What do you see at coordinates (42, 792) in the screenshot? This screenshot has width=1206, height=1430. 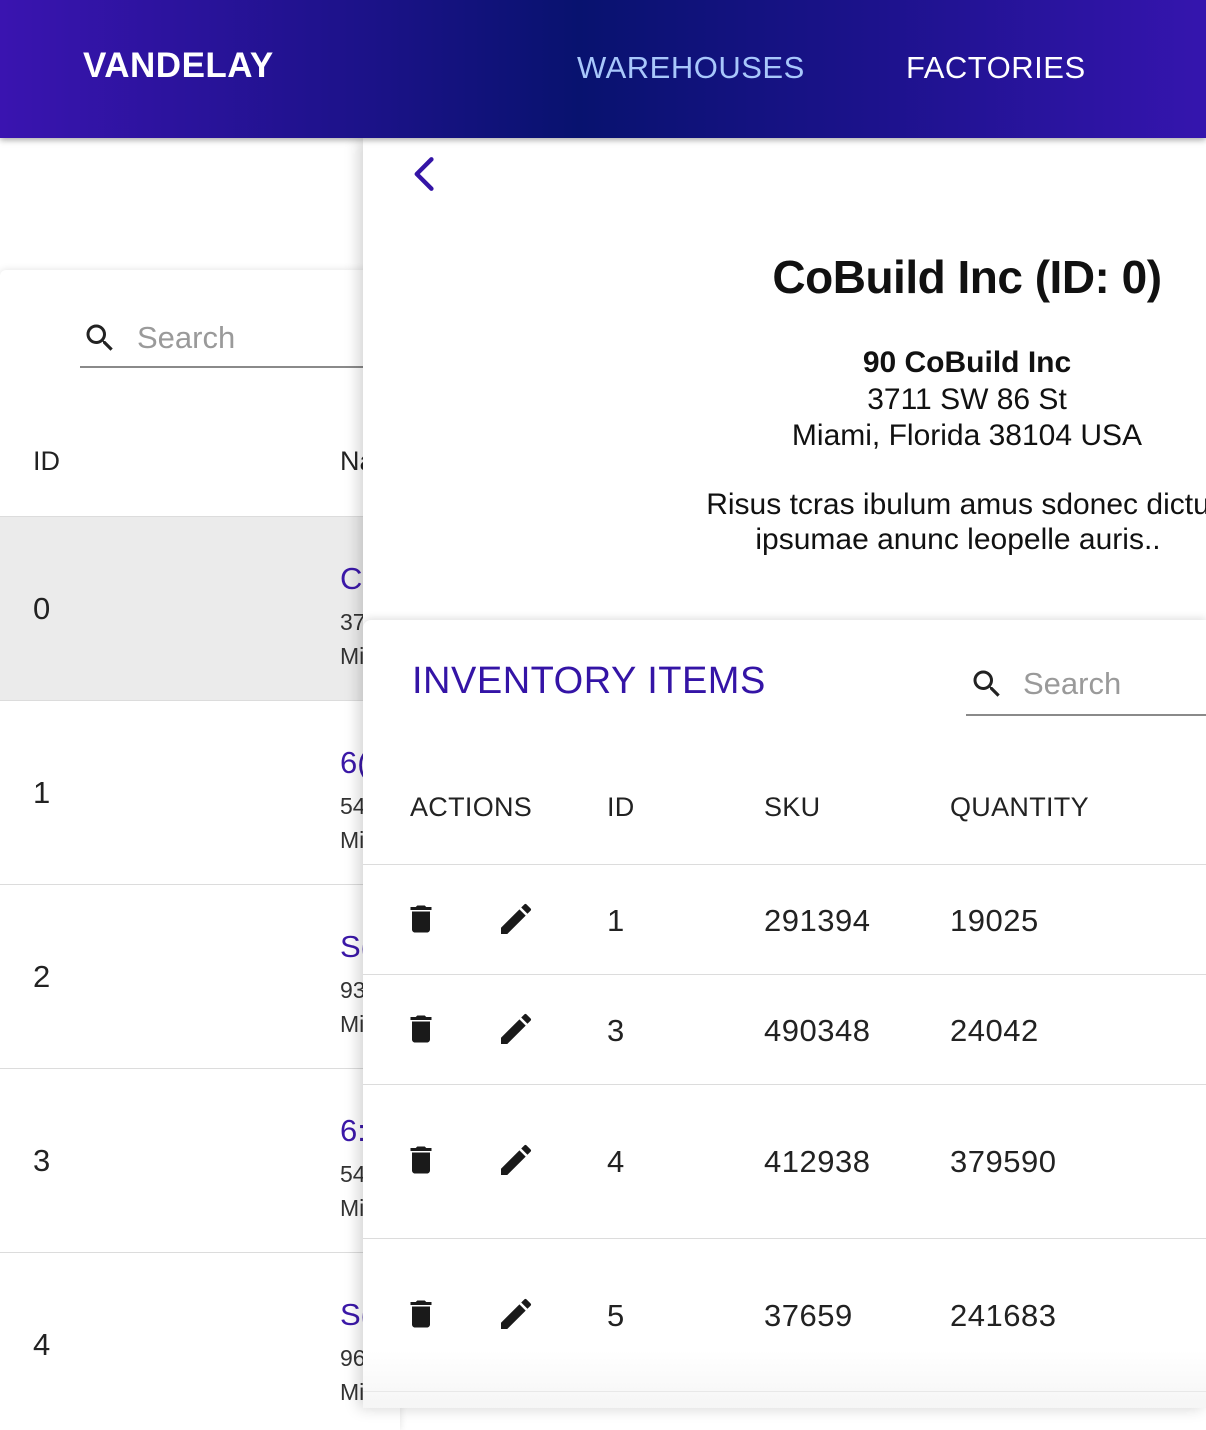 I see `factory-id: 1` at bounding box center [42, 792].